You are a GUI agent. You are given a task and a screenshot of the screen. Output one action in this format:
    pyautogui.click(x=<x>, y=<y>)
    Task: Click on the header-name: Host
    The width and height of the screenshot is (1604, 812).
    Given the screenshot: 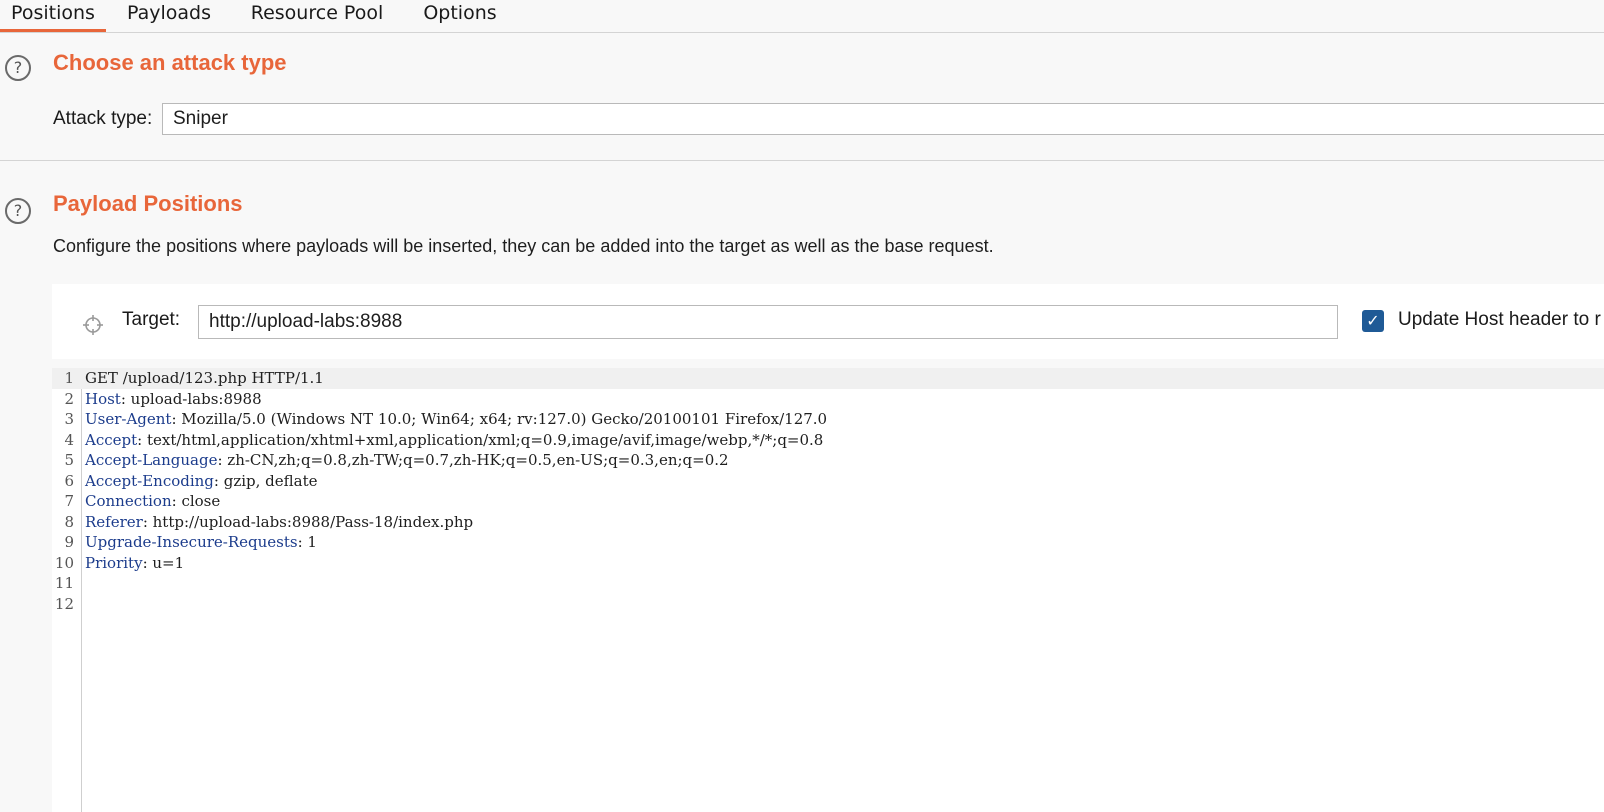 What is the action you would take?
    pyautogui.click(x=103, y=398)
    